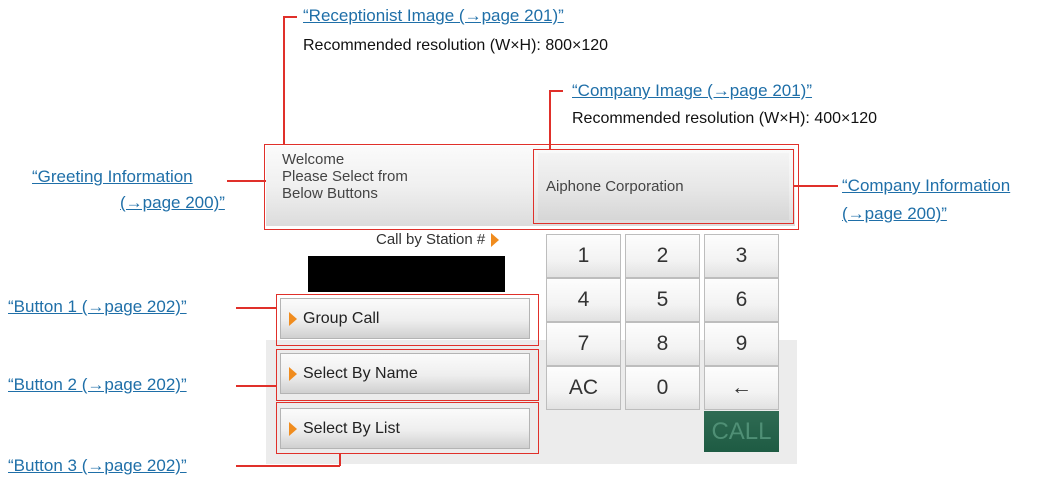 The height and width of the screenshot is (482, 1061). I want to click on button3-callout-box, so click(407, 428).